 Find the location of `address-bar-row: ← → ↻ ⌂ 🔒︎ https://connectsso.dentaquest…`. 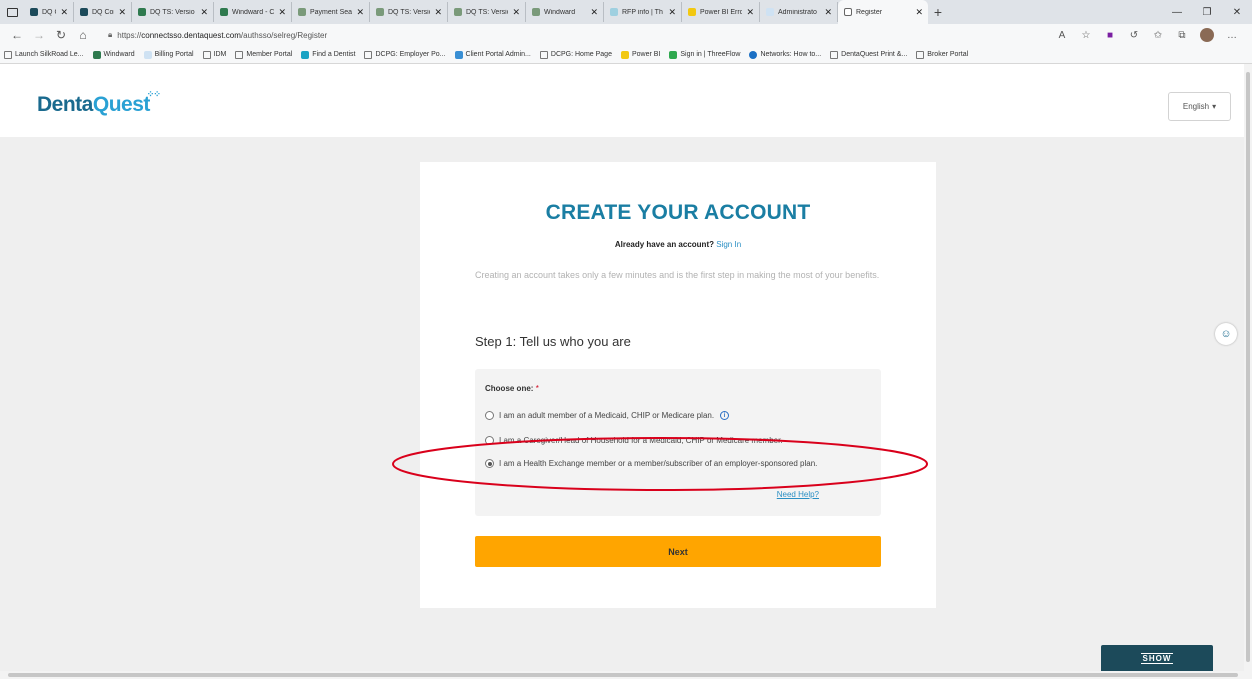

address-bar-row: ← → ↻ ⌂ 🔒︎ https://connectsso.dentaquest… is located at coordinates (626, 35).